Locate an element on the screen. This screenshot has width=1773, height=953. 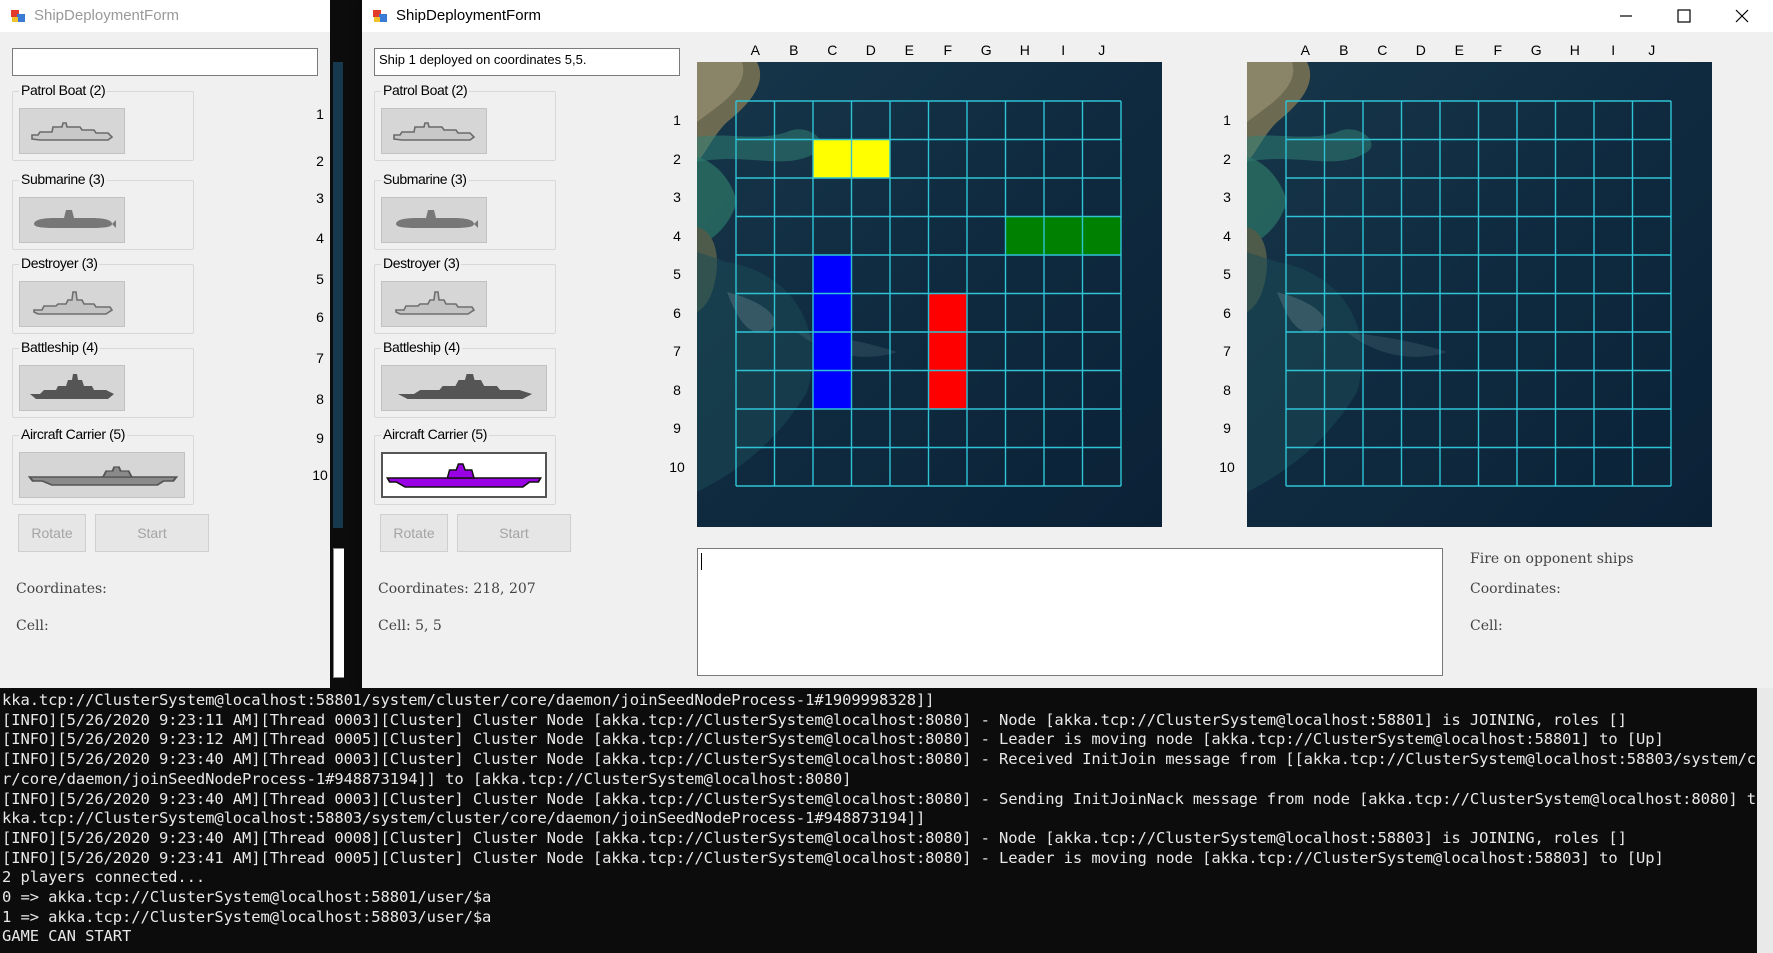
column-label: I is located at coordinates (1613, 50).